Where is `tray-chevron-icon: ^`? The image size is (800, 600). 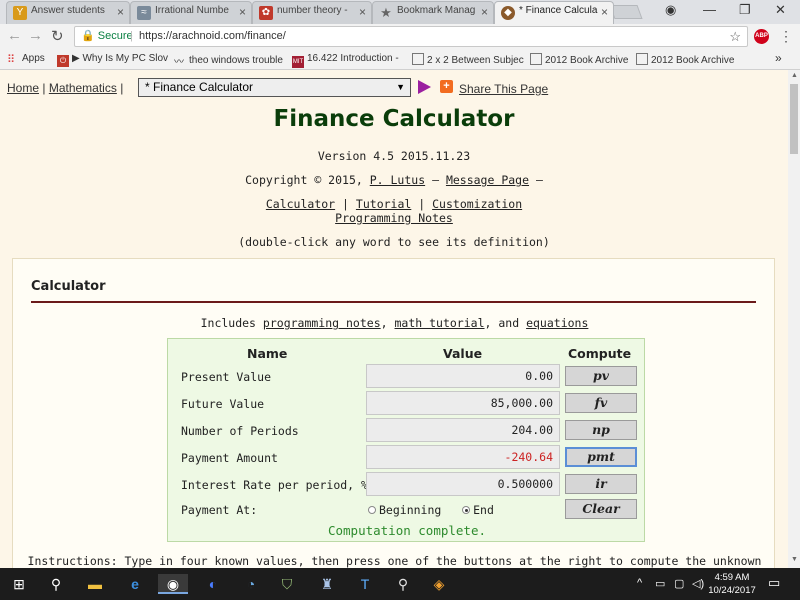
tray-chevron-icon: ^ is located at coordinates (639, 583).